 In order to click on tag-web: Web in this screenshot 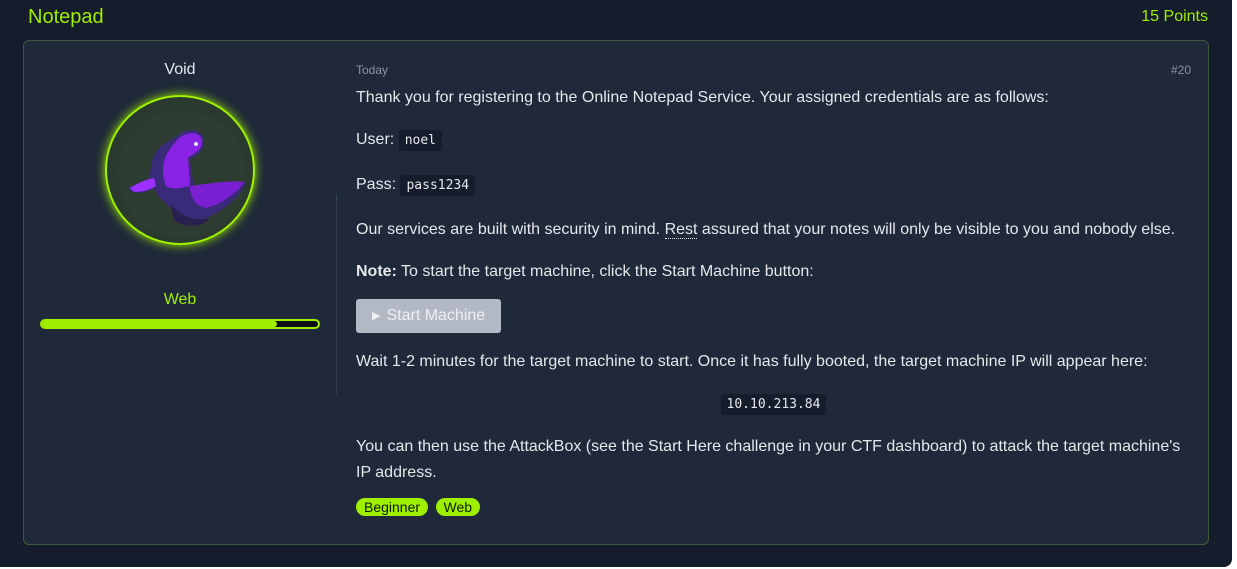, I will do `click(458, 507)`.